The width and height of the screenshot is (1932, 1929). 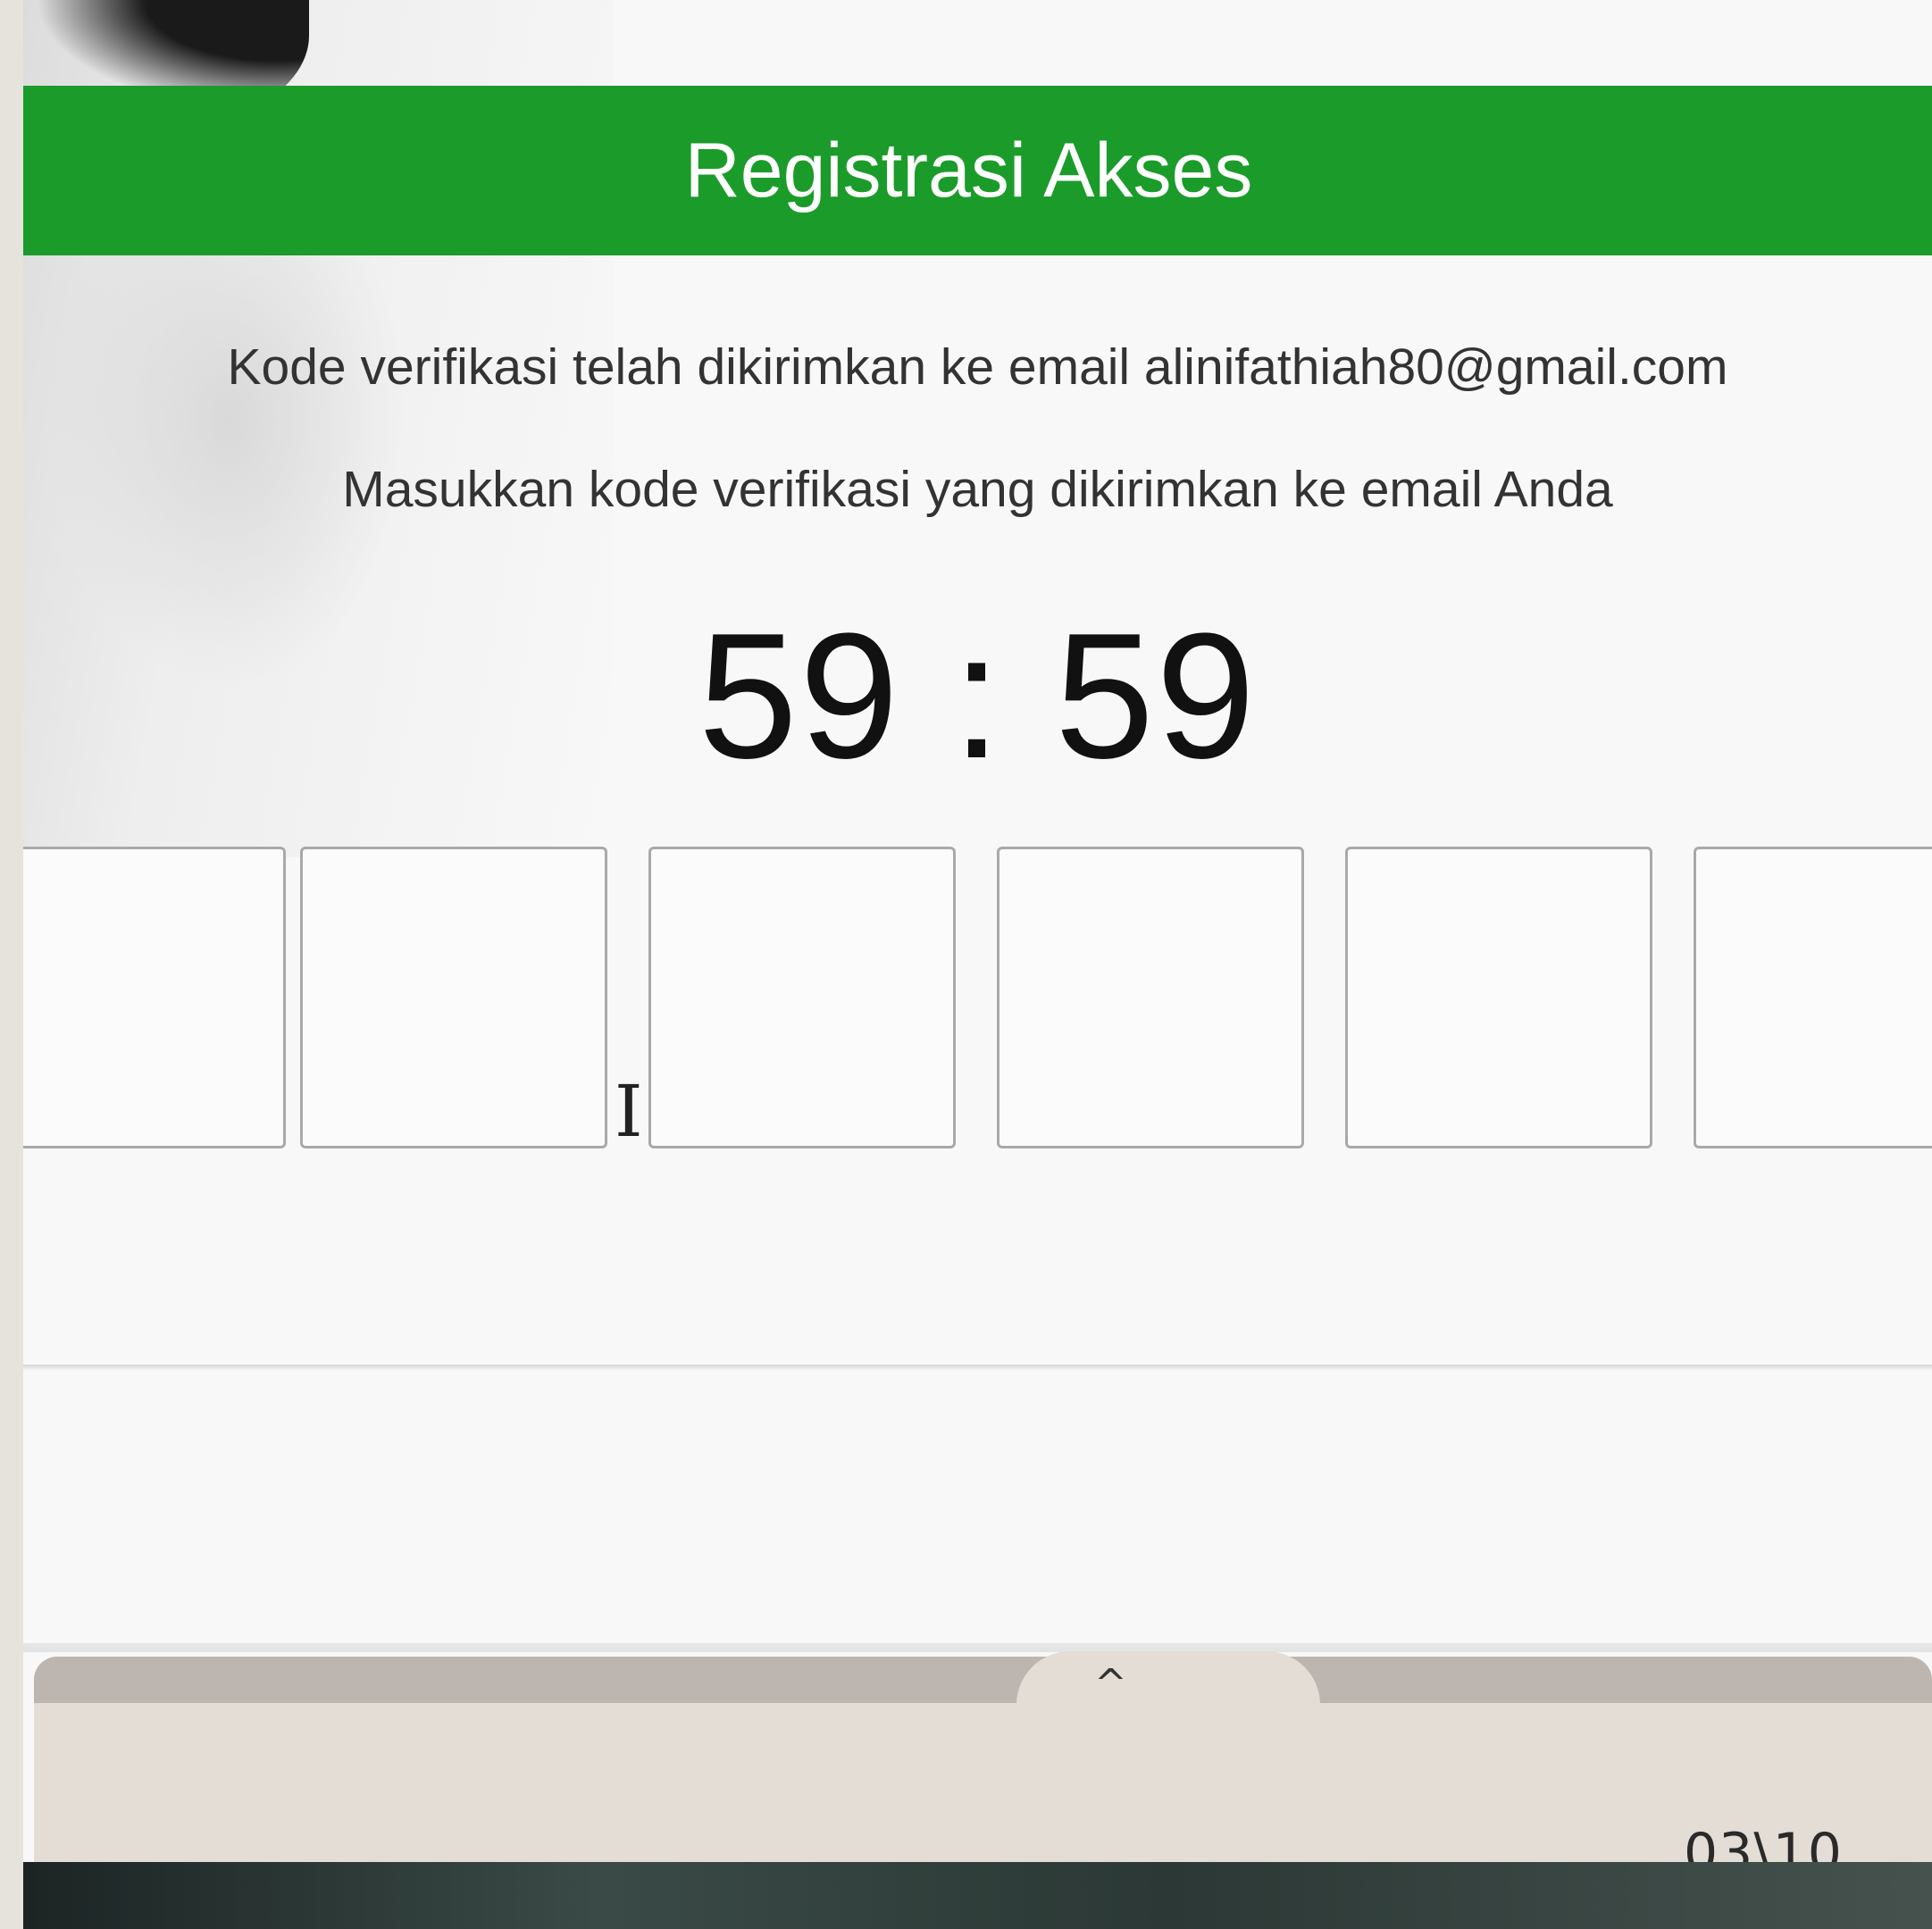 What do you see at coordinates (983, 1680) in the screenshot?
I see `toolbar-strip` at bounding box center [983, 1680].